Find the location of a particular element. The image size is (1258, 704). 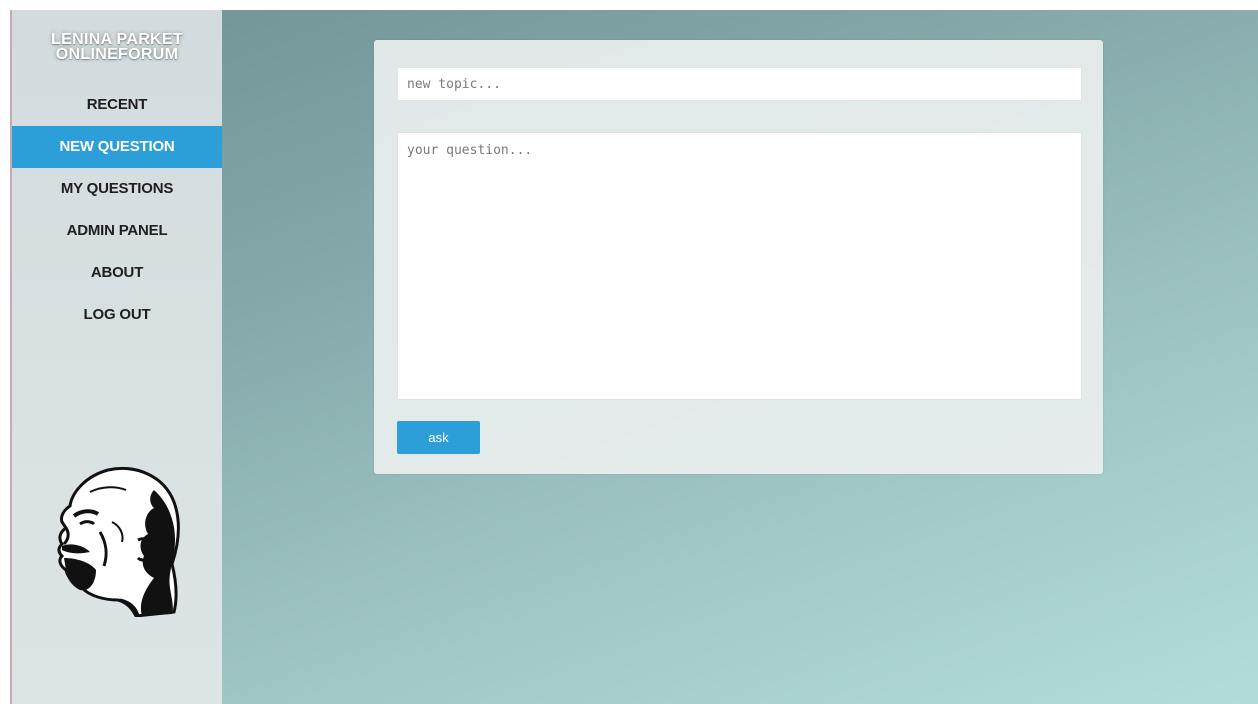

nav-item-new-question: NEW QUESTION is located at coordinates (117, 147).